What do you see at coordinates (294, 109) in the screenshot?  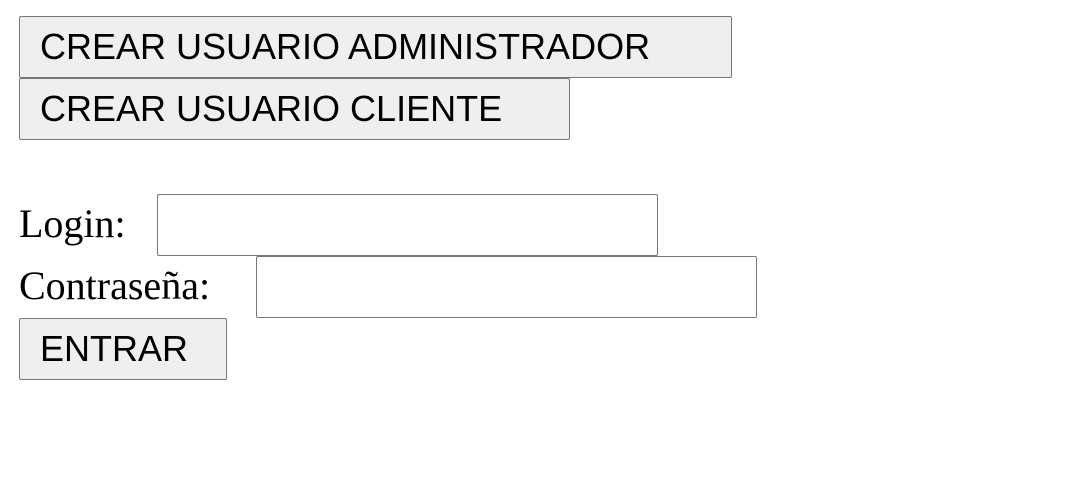 I see `create-client-user-button: CREAR USUARIO CLIENTE` at bounding box center [294, 109].